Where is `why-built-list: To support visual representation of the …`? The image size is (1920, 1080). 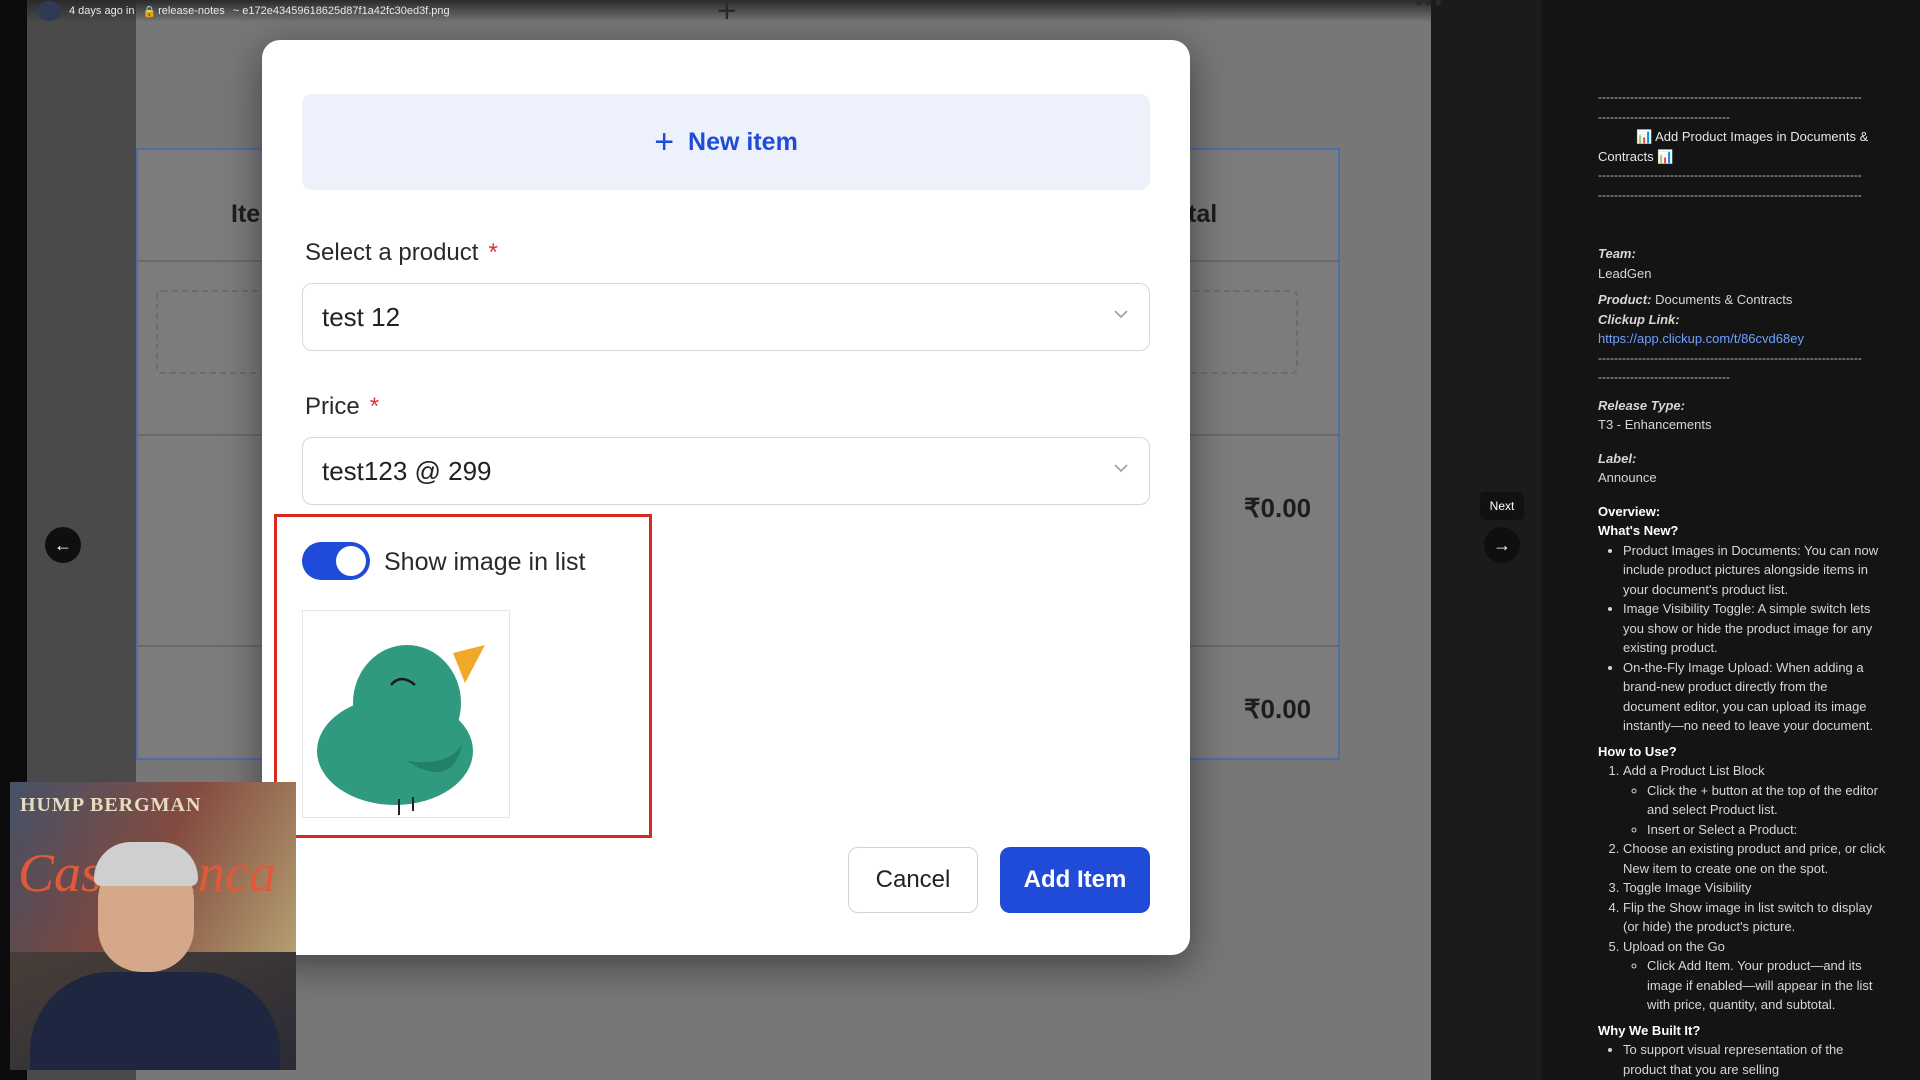
why-built-list: To support visual representation of the … is located at coordinates (1743, 1059).